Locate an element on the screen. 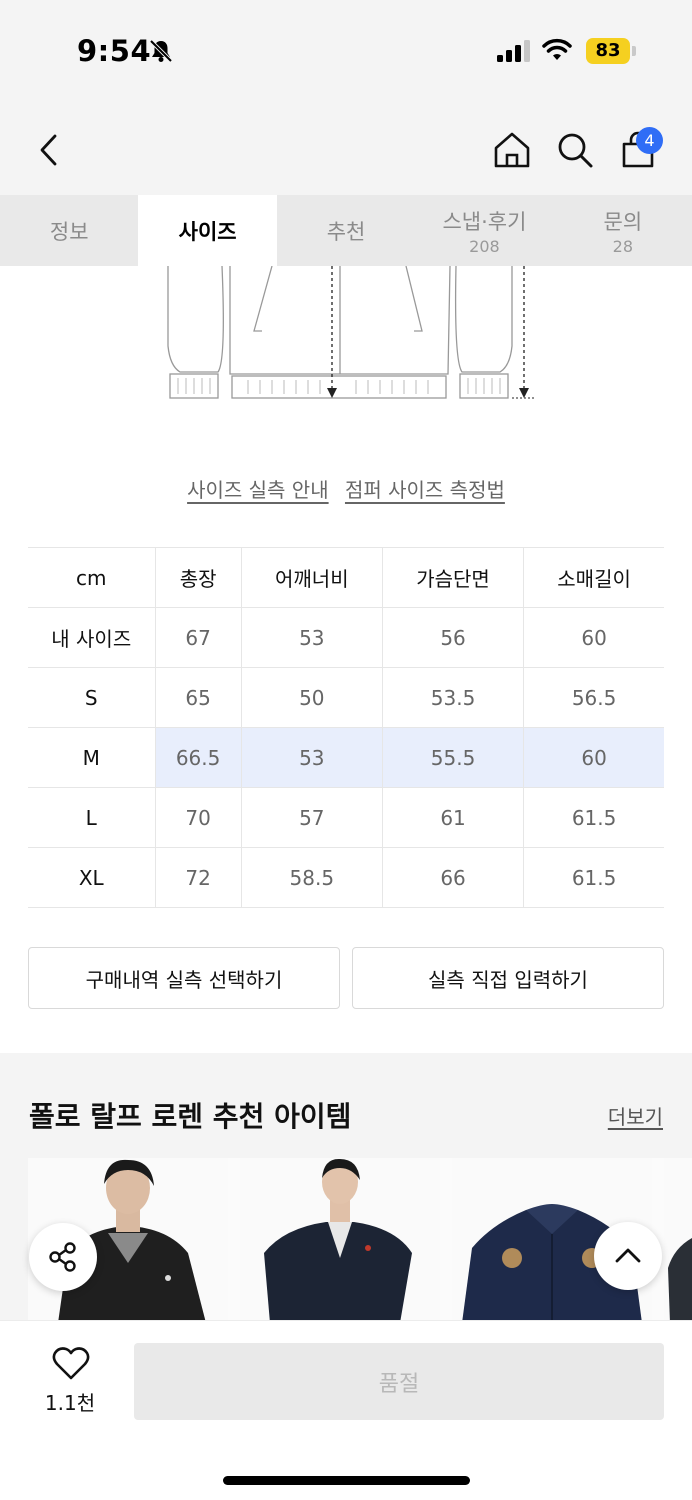 The width and height of the screenshot is (692, 1500). table-cell: 53.5 is located at coordinates (452, 697).